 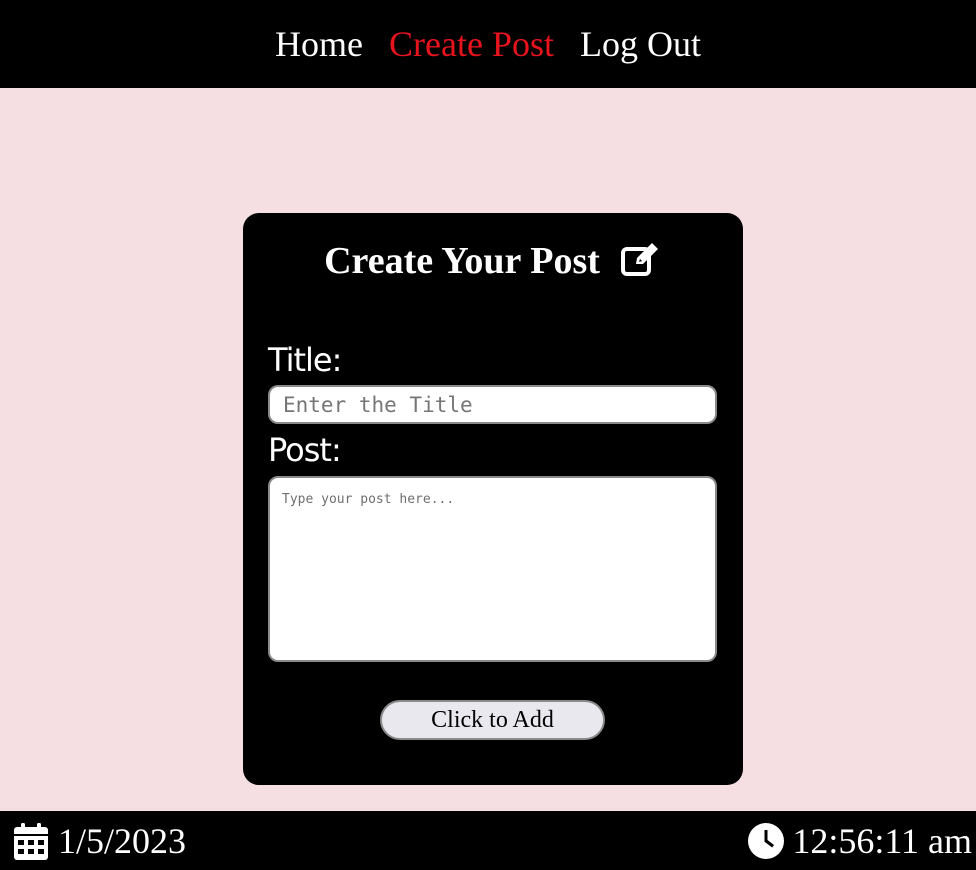 What do you see at coordinates (305, 360) in the screenshot?
I see `title-label: Title:` at bounding box center [305, 360].